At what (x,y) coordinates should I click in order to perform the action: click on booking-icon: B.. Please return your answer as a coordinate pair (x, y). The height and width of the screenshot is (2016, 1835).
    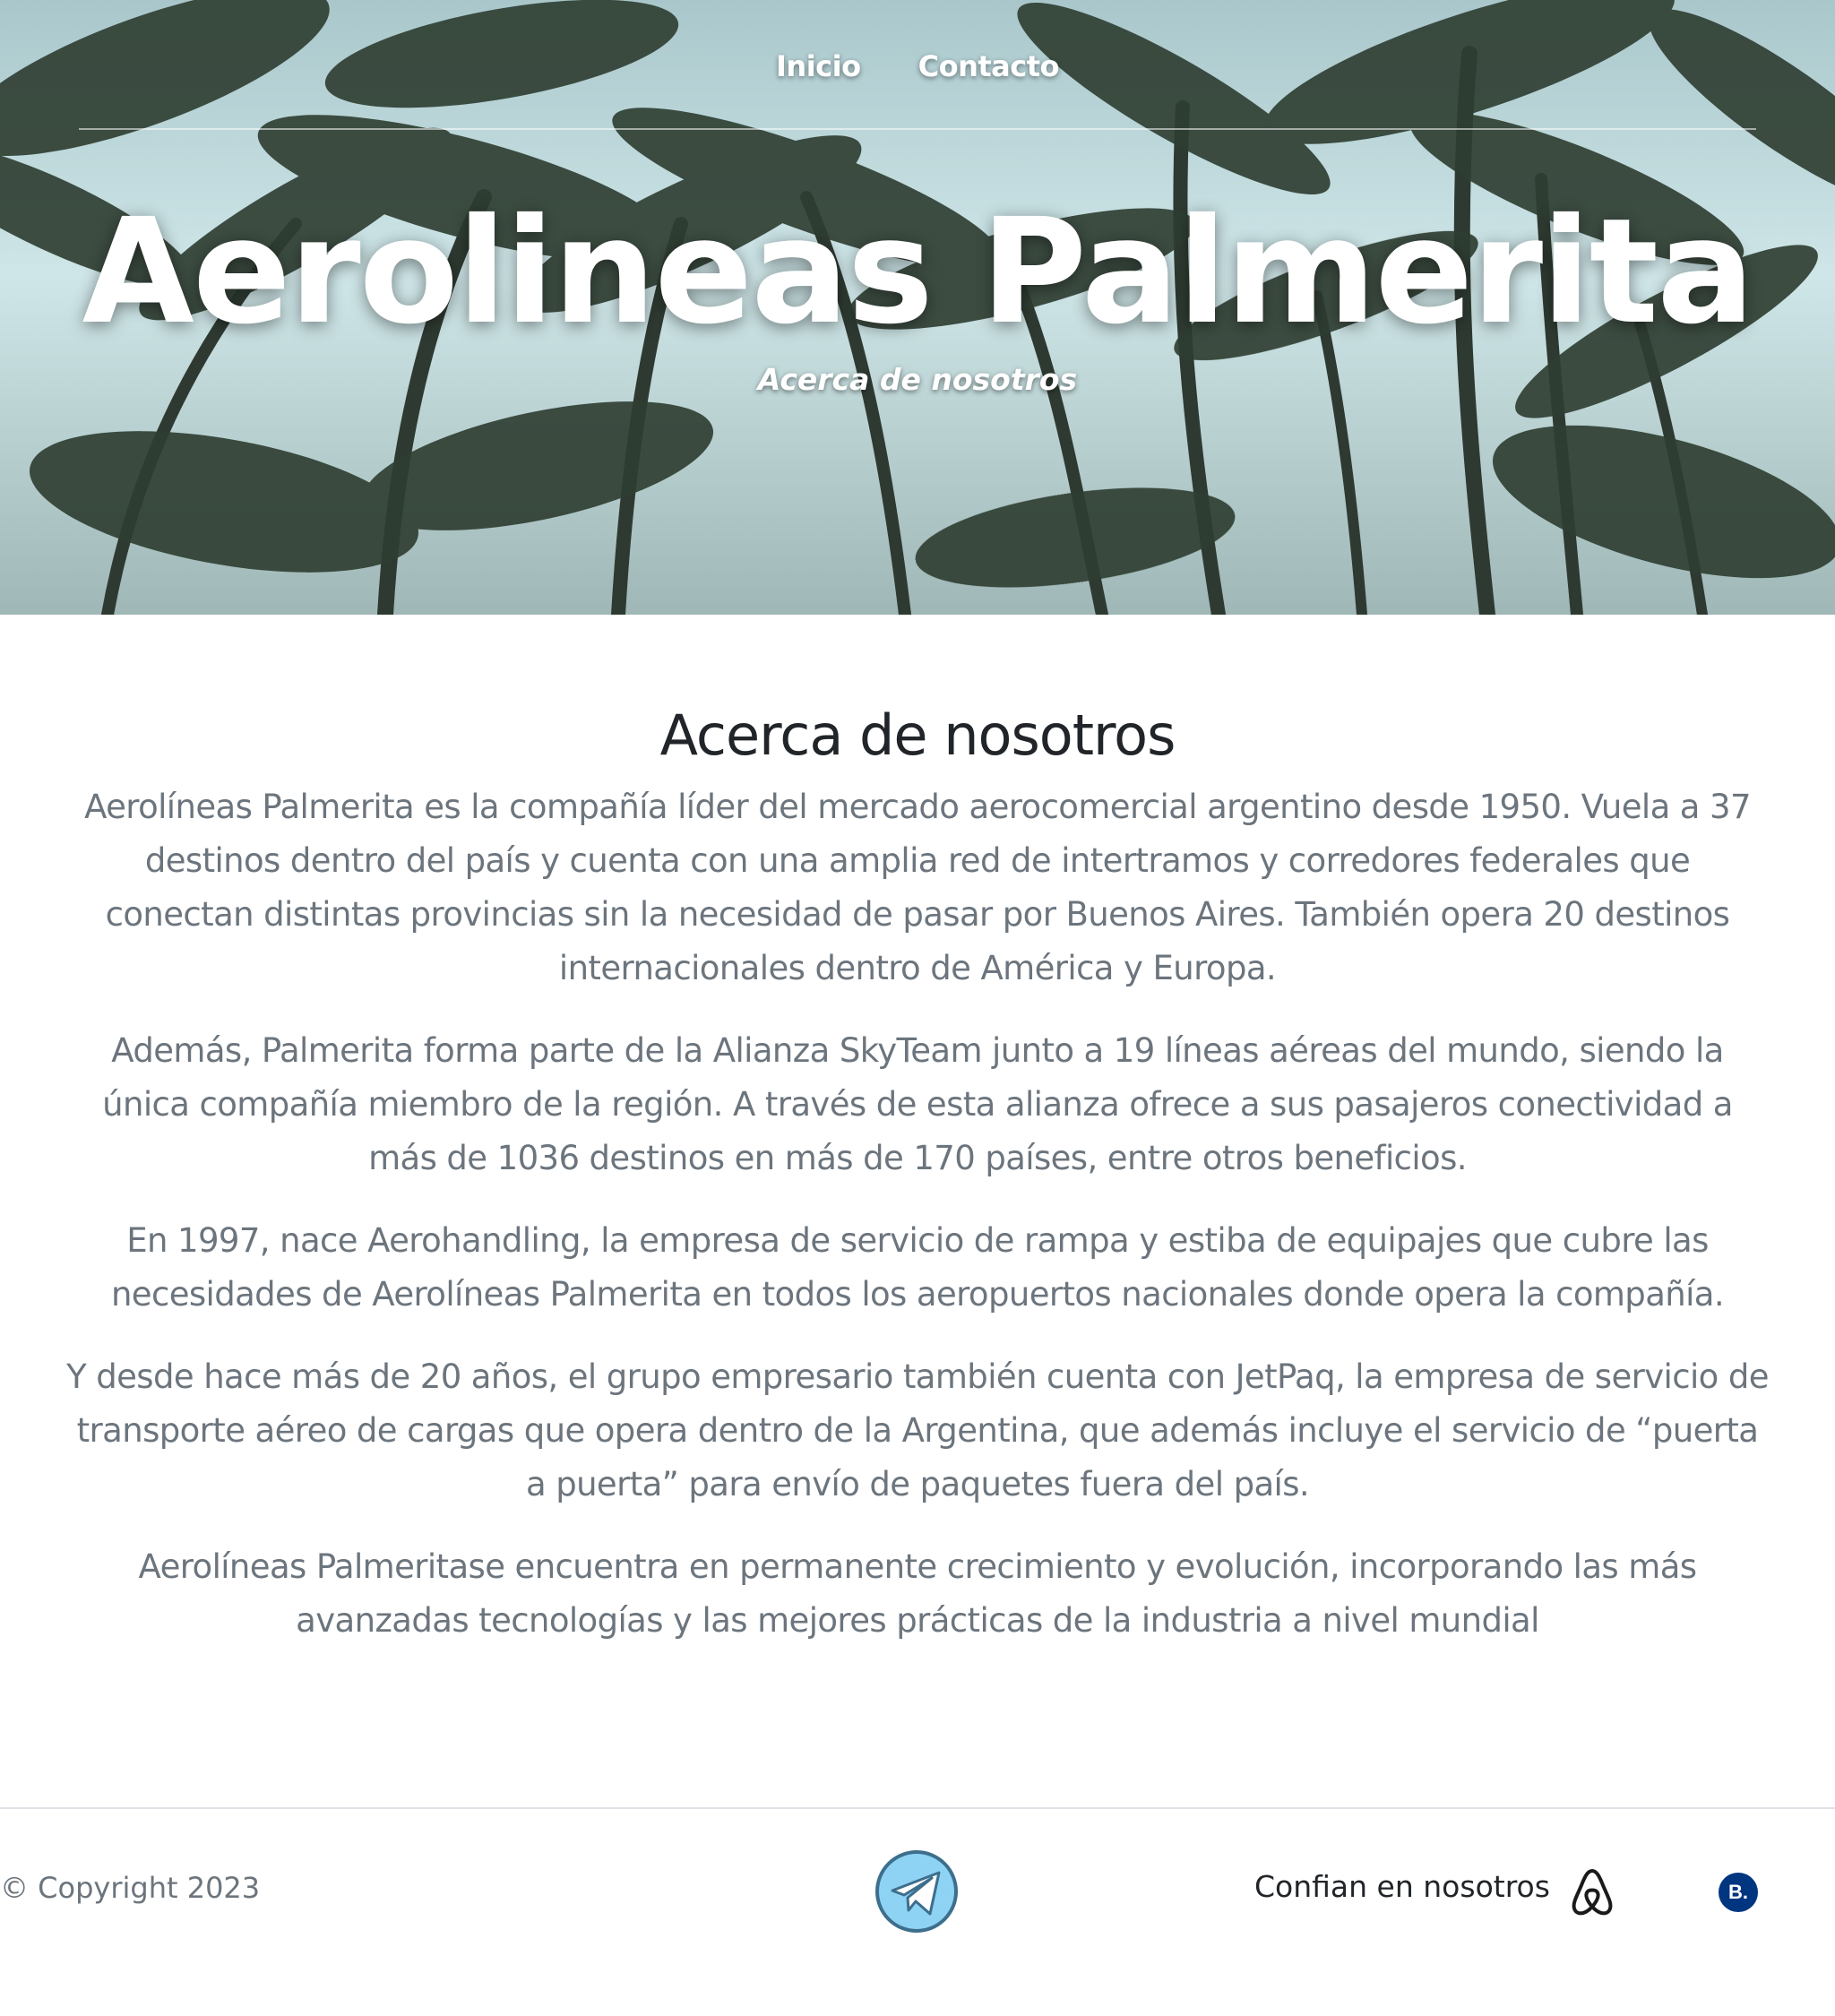
    Looking at the image, I should click on (1738, 1892).